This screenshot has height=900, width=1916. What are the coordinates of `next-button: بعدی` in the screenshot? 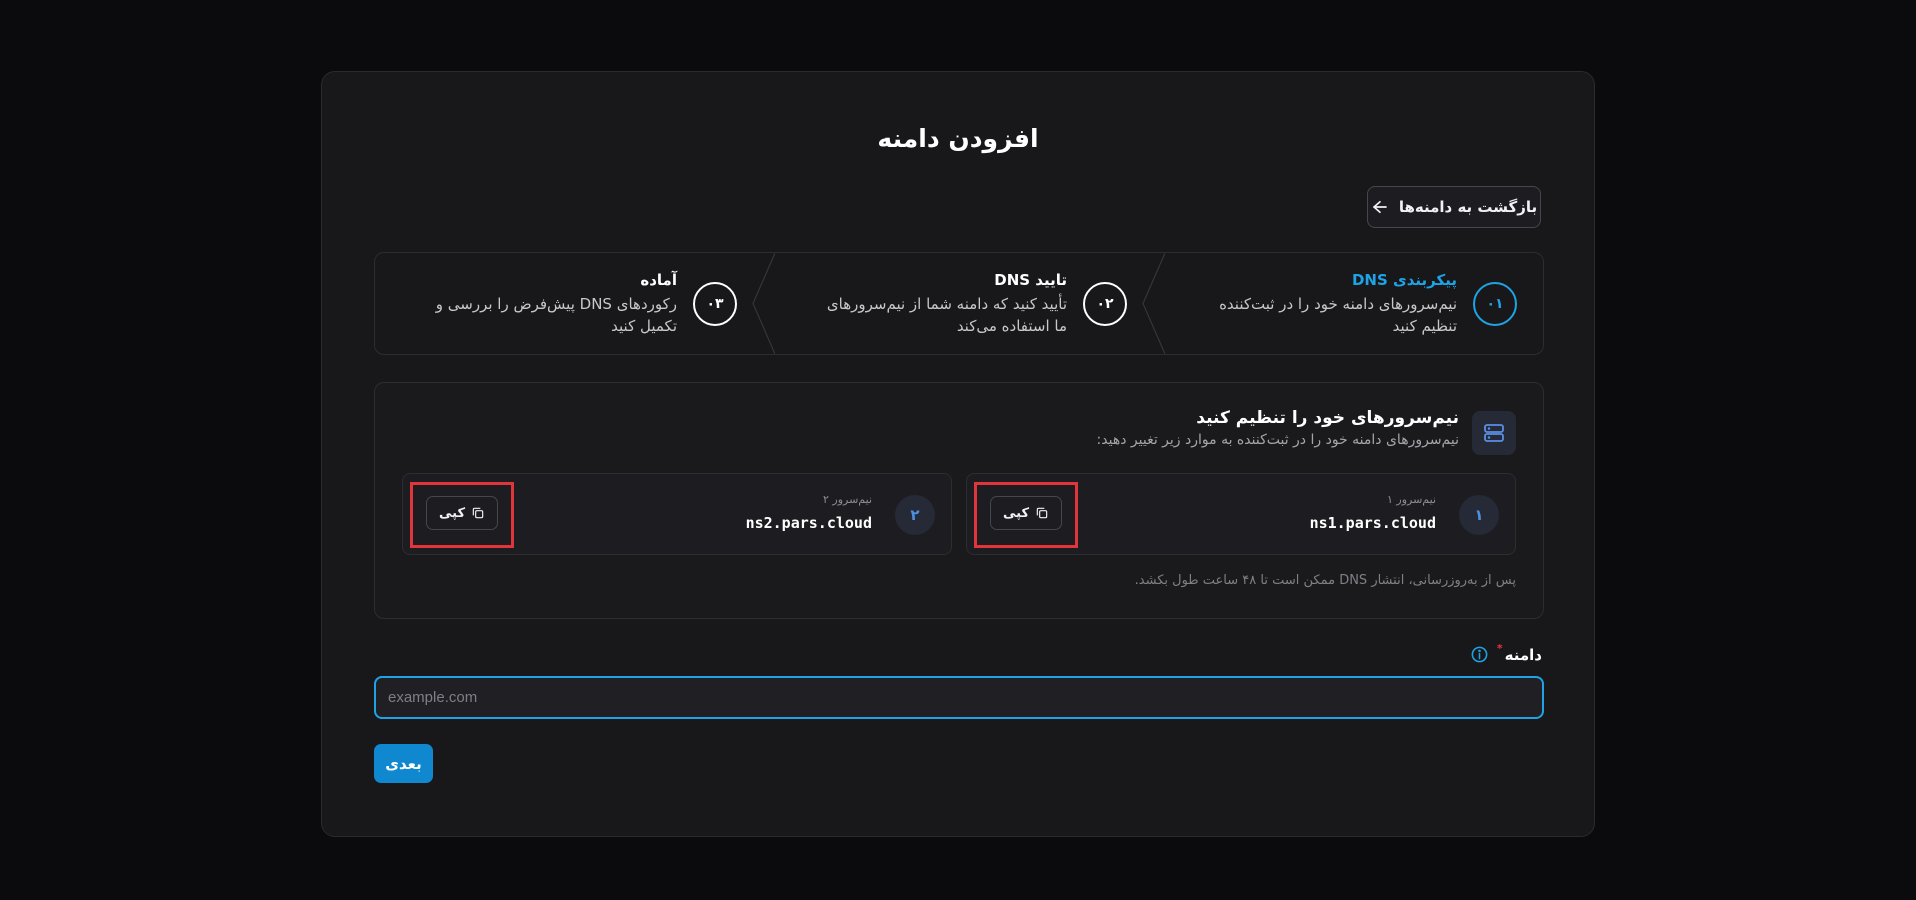 It's located at (403, 763).